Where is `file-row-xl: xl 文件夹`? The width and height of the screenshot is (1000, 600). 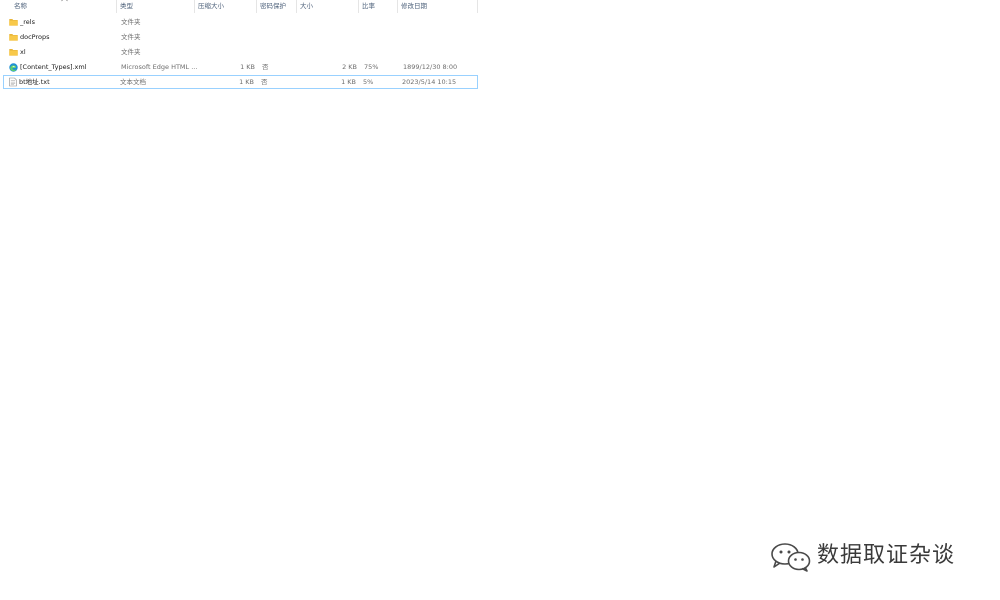
file-row-xl: xl 文件夹 is located at coordinates (240, 52).